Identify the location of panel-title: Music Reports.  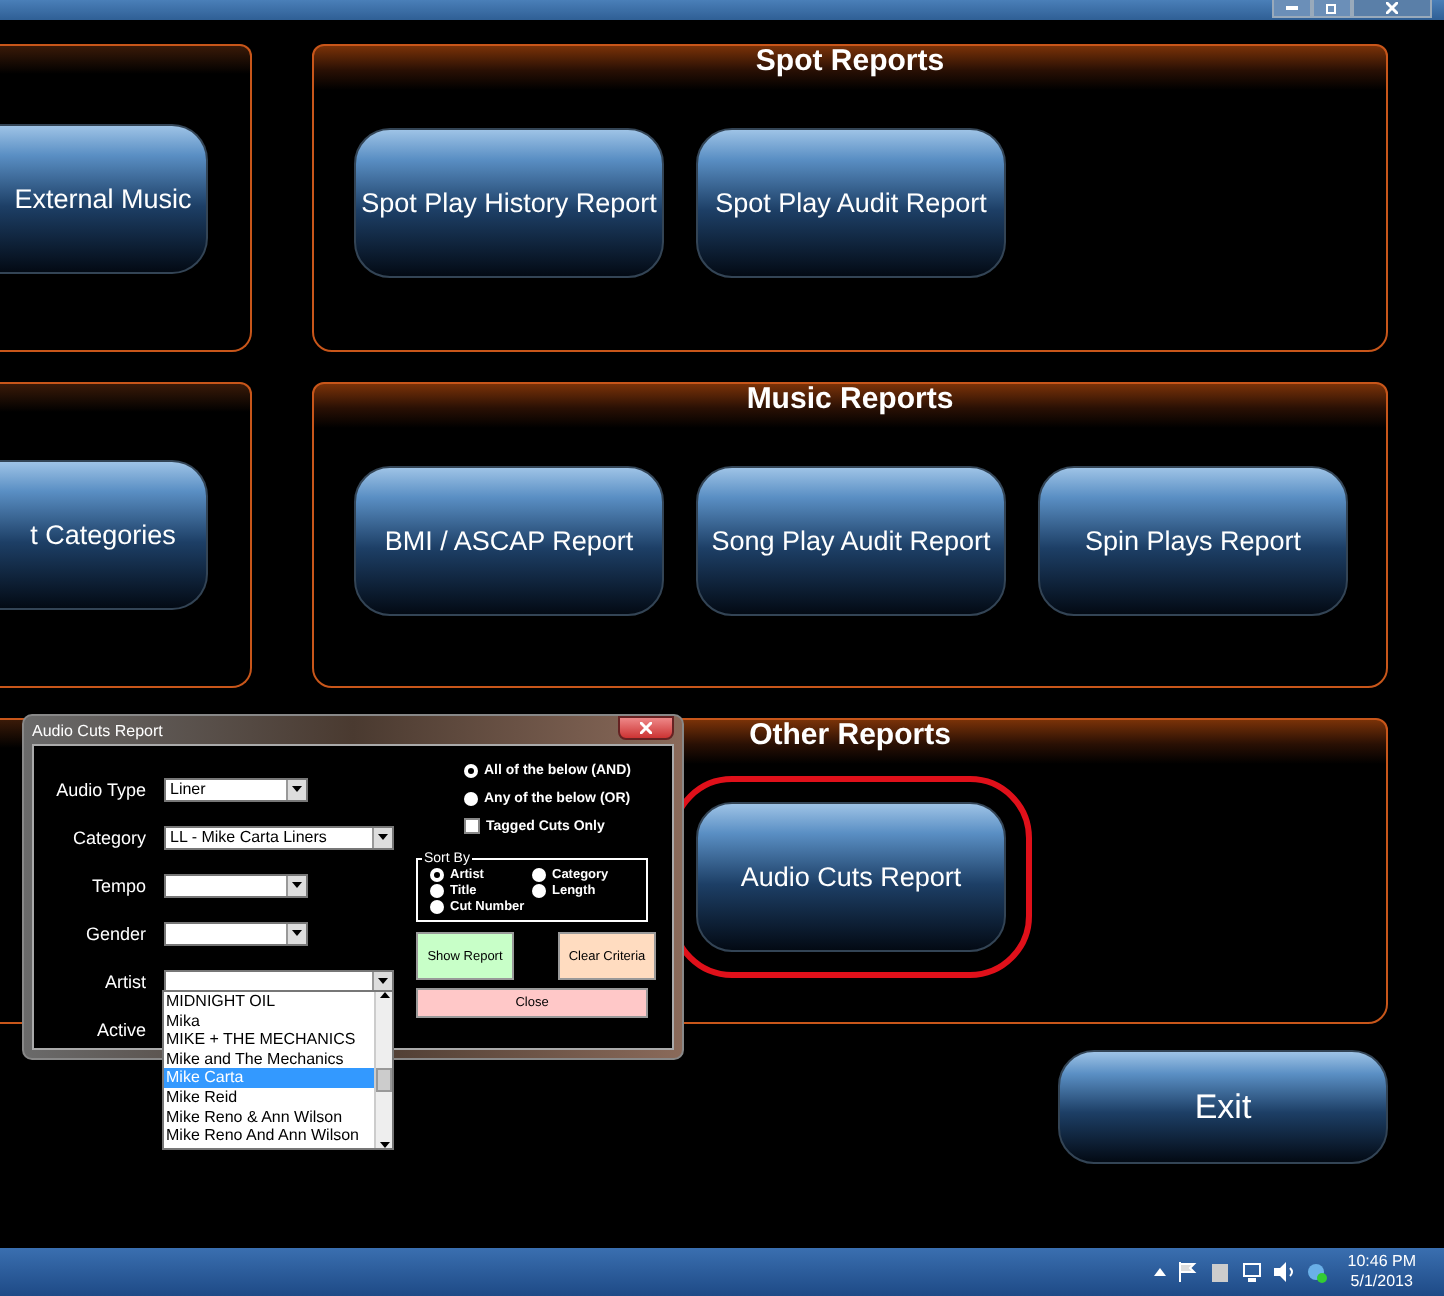
(850, 399).